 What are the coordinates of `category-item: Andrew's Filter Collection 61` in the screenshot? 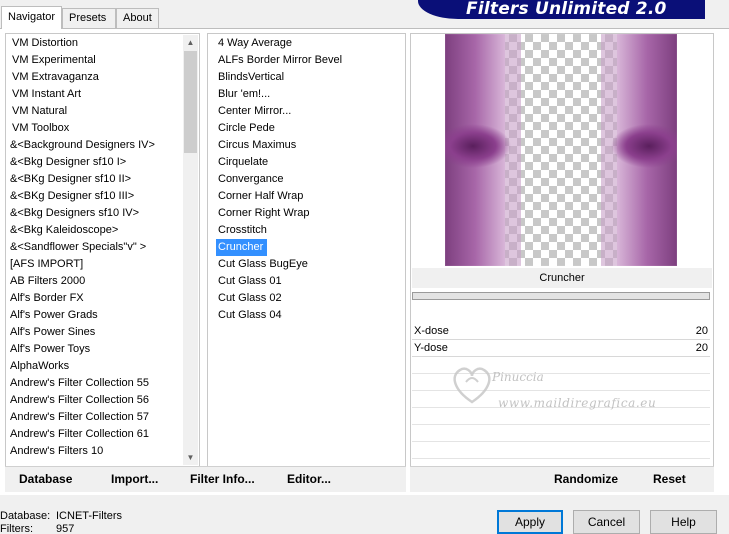 It's located at (95, 434).